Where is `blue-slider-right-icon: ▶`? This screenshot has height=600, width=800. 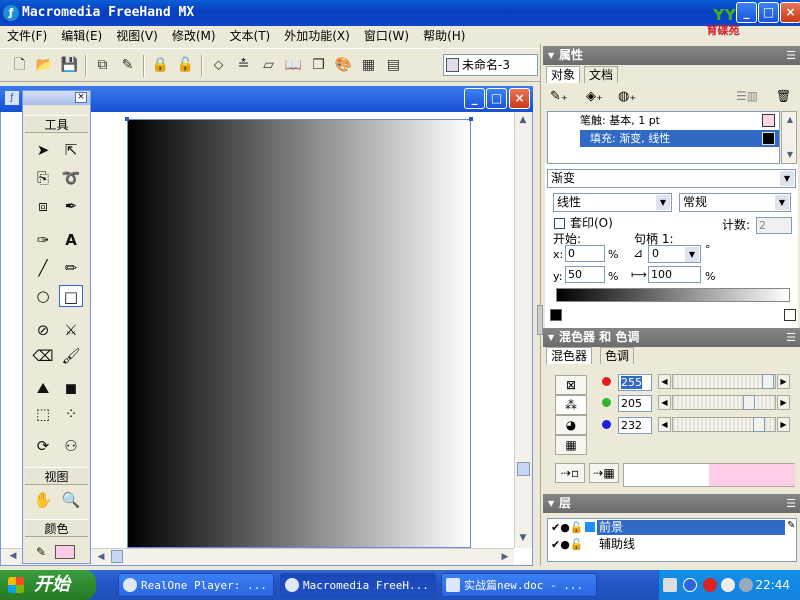 blue-slider-right-icon: ▶ is located at coordinates (783, 424).